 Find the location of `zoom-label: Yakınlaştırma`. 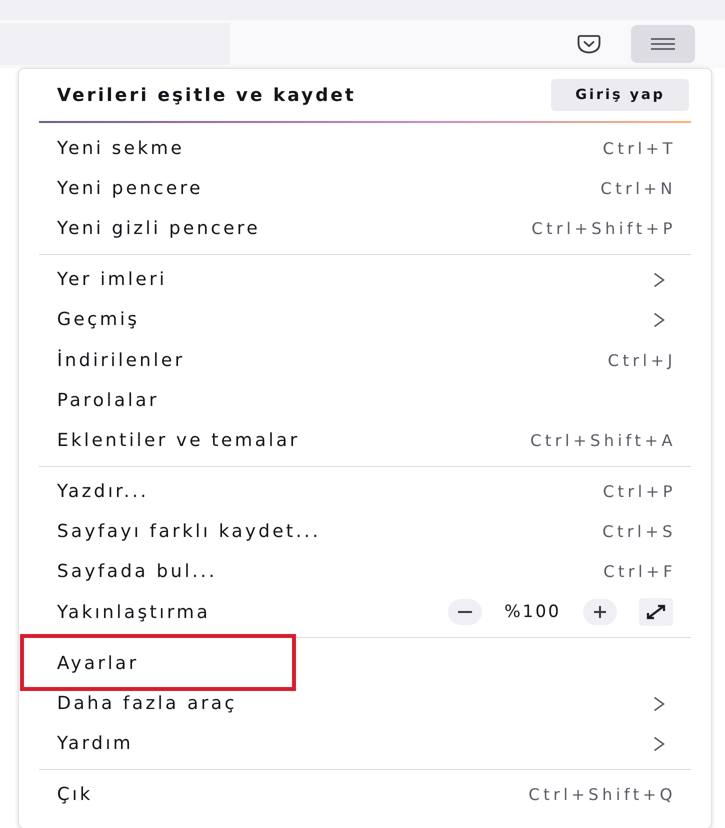

zoom-label: Yakınlaştırma is located at coordinates (133, 612).